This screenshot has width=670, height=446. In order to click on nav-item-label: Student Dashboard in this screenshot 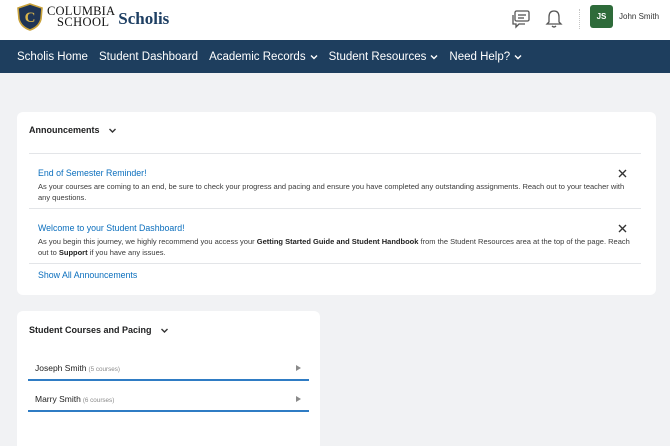, I will do `click(148, 56)`.